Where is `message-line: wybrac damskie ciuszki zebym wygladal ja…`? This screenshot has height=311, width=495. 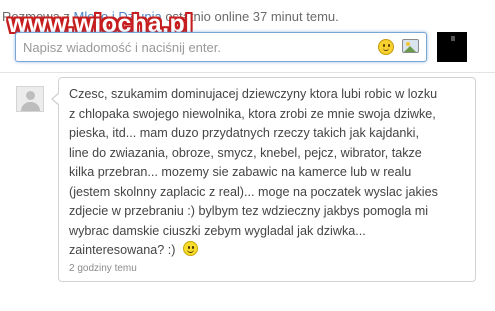 message-line: wybrac damskie ciuszki zebym wygladal ja… is located at coordinates (217, 230).